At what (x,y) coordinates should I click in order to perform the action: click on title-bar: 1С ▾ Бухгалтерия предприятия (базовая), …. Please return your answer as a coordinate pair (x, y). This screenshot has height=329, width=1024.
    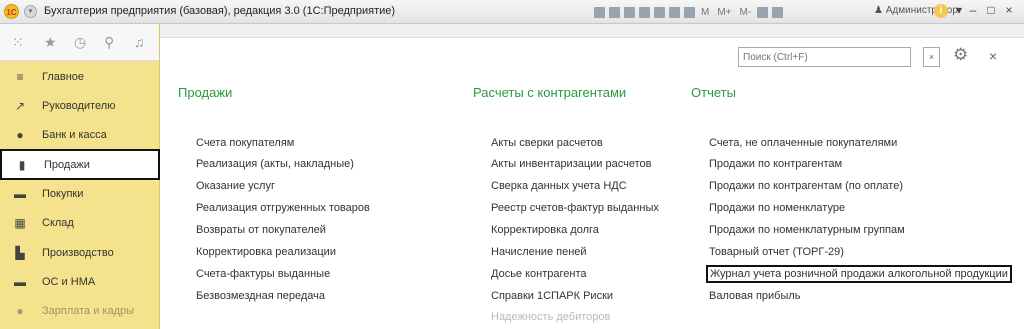
    Looking at the image, I should click on (512, 12).